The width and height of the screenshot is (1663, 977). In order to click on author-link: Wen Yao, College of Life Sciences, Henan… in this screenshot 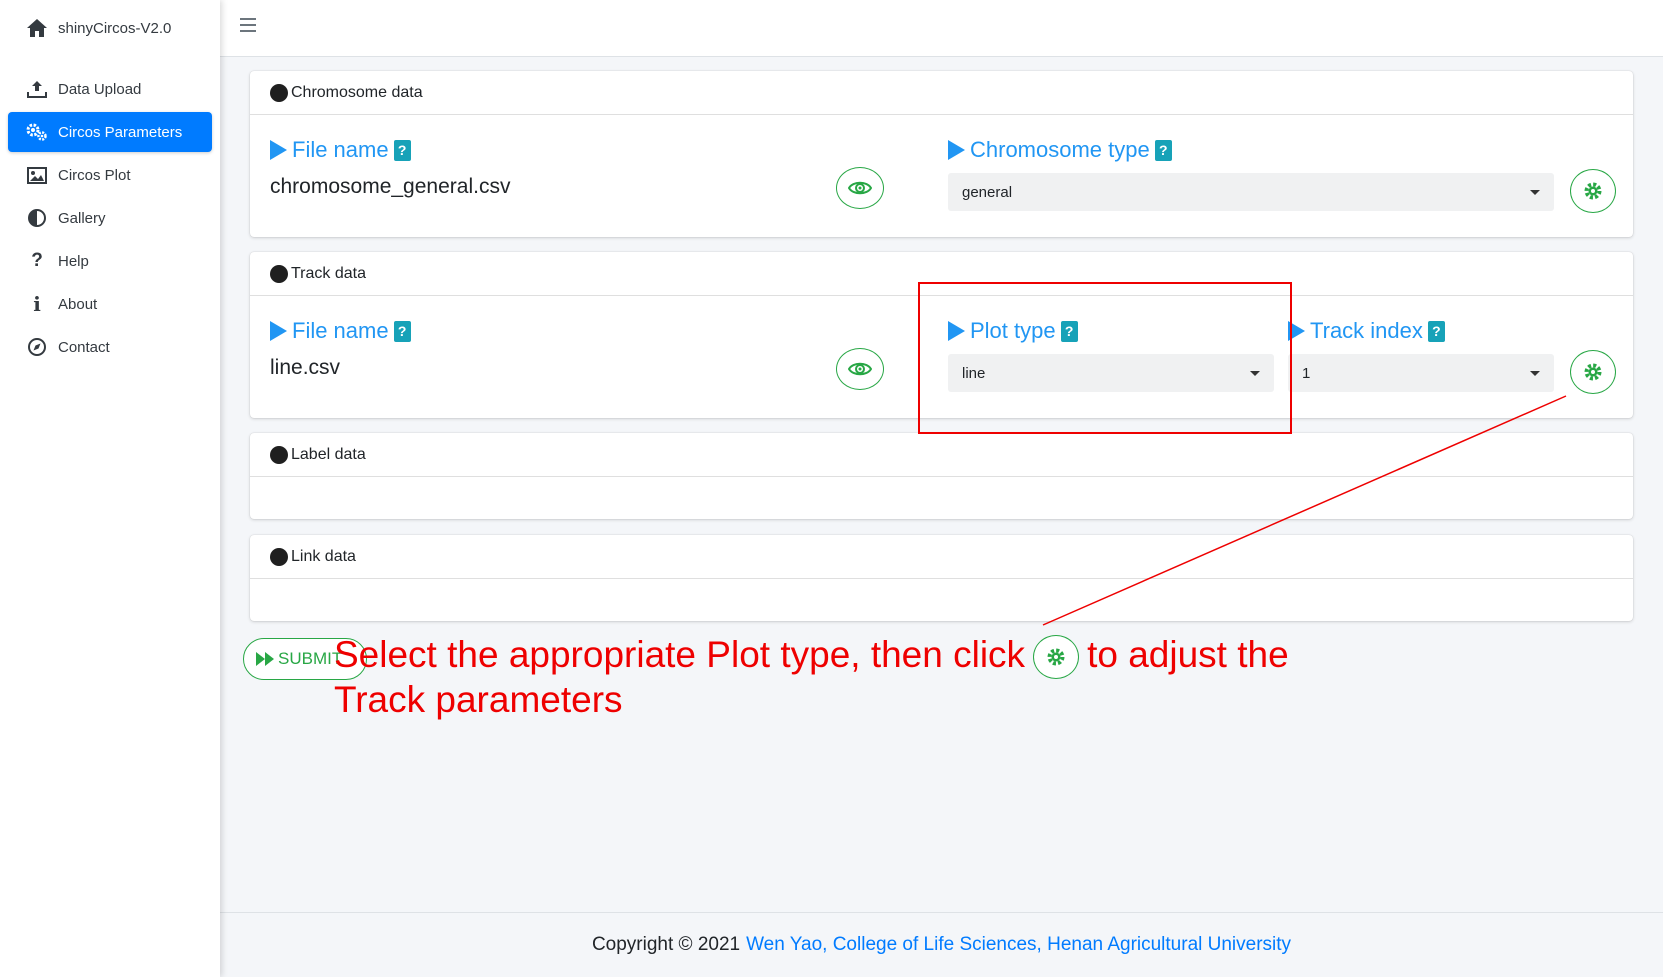, I will do `click(1018, 945)`.